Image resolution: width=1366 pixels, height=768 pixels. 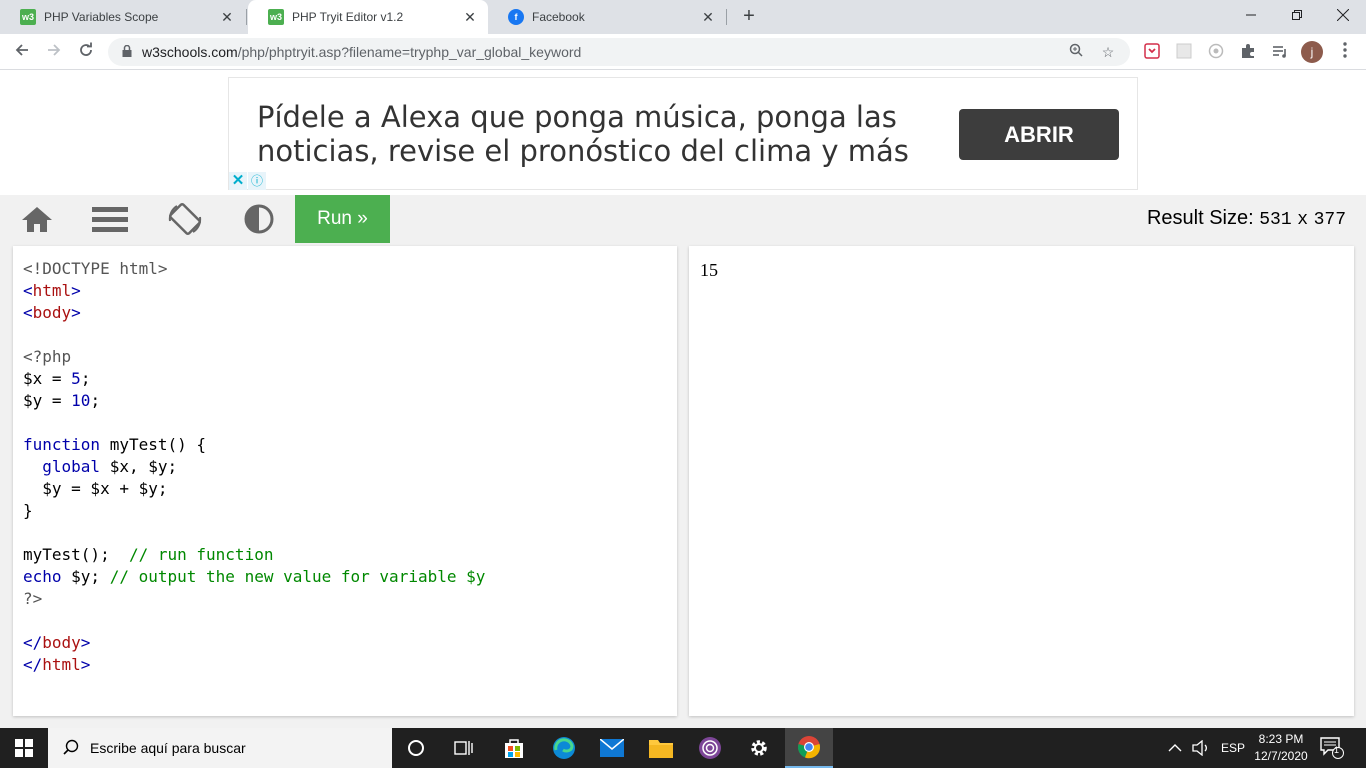 I want to click on close-icon, so click(x=1343, y=15).